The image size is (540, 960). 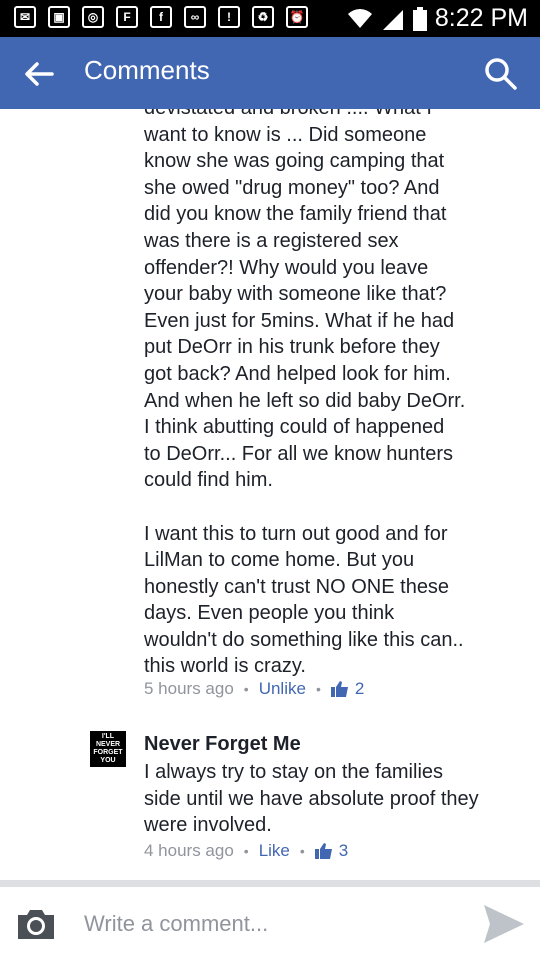 What do you see at coordinates (59, 17) in the screenshot?
I see `gallery-icon: ▣` at bounding box center [59, 17].